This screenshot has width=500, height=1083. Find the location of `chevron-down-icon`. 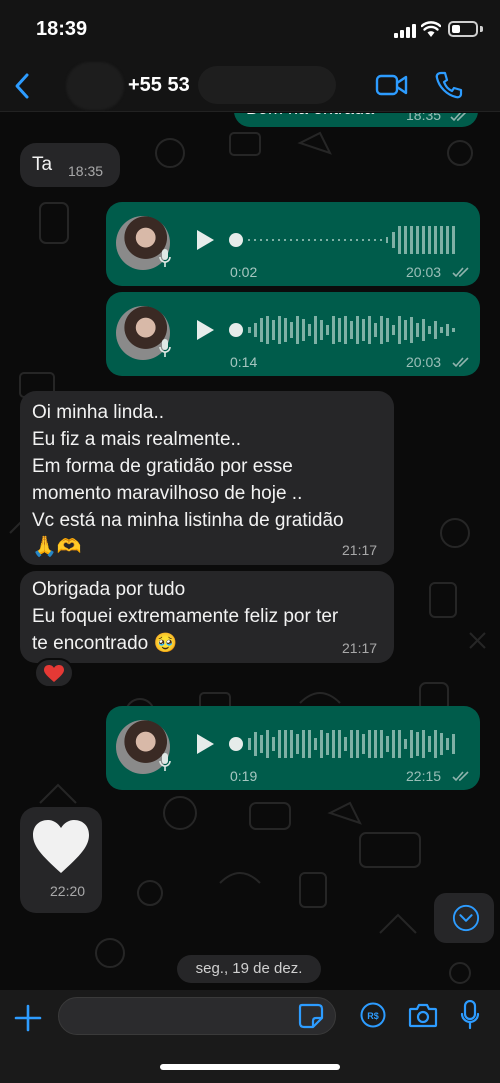

chevron-down-icon is located at coordinates (466, 918).